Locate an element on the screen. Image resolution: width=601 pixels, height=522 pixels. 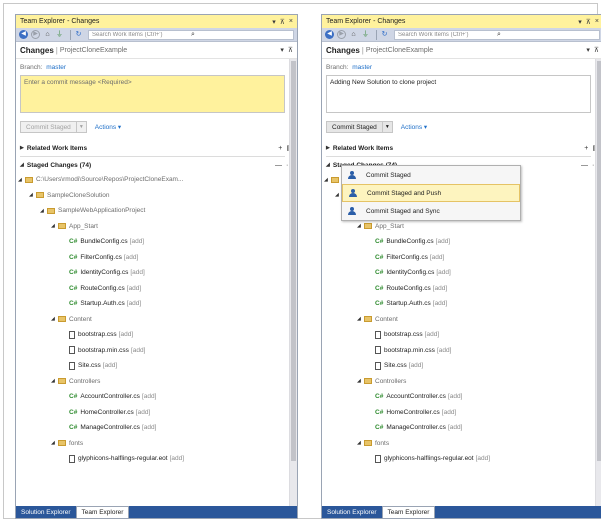
staged-changes-section: ◢ Staged Changes (74) — ··· is located at coordinates (156, 165).